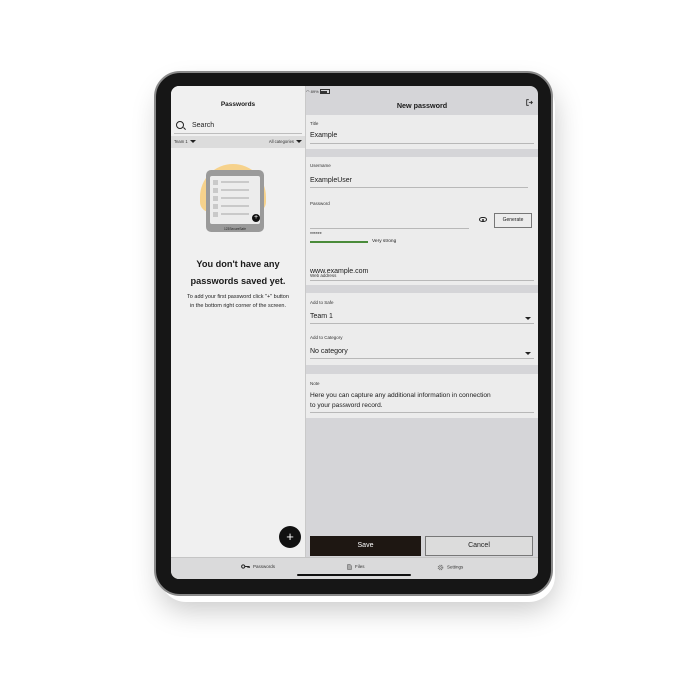 Image resolution: width=688 pixels, height=681 pixels. What do you see at coordinates (238, 126) in the screenshot?
I see `search-input: Search` at bounding box center [238, 126].